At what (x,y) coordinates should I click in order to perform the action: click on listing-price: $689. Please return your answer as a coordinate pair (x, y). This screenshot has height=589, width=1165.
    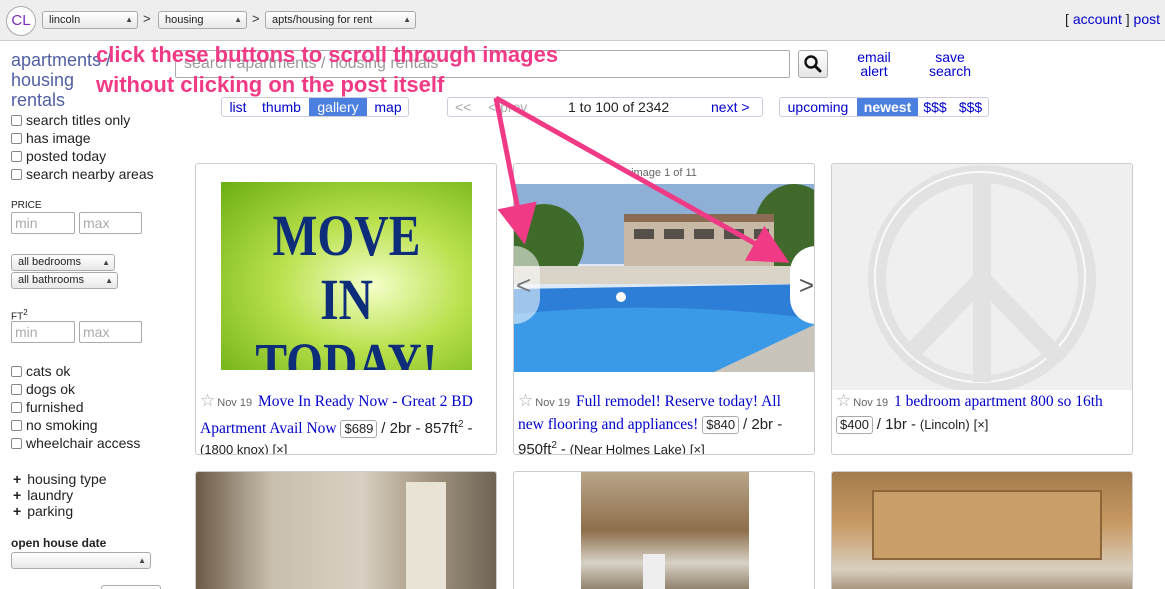
    Looking at the image, I should click on (359, 429).